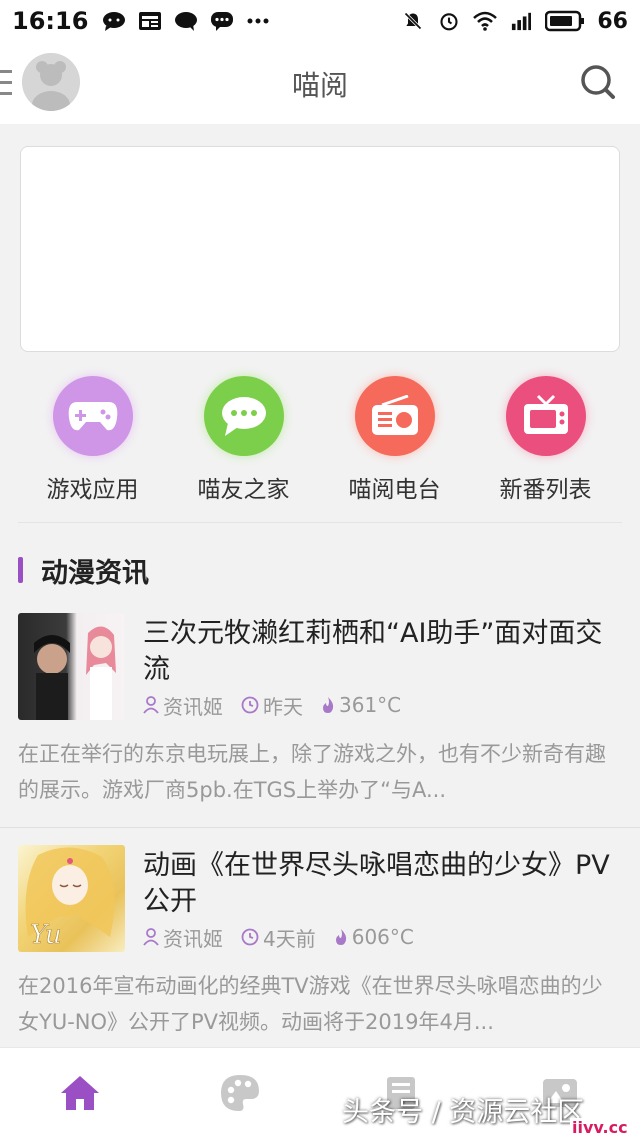 The image size is (640, 1137). Describe the element at coordinates (95, 573) in the screenshot. I see `section-title: 动漫资讯` at that location.